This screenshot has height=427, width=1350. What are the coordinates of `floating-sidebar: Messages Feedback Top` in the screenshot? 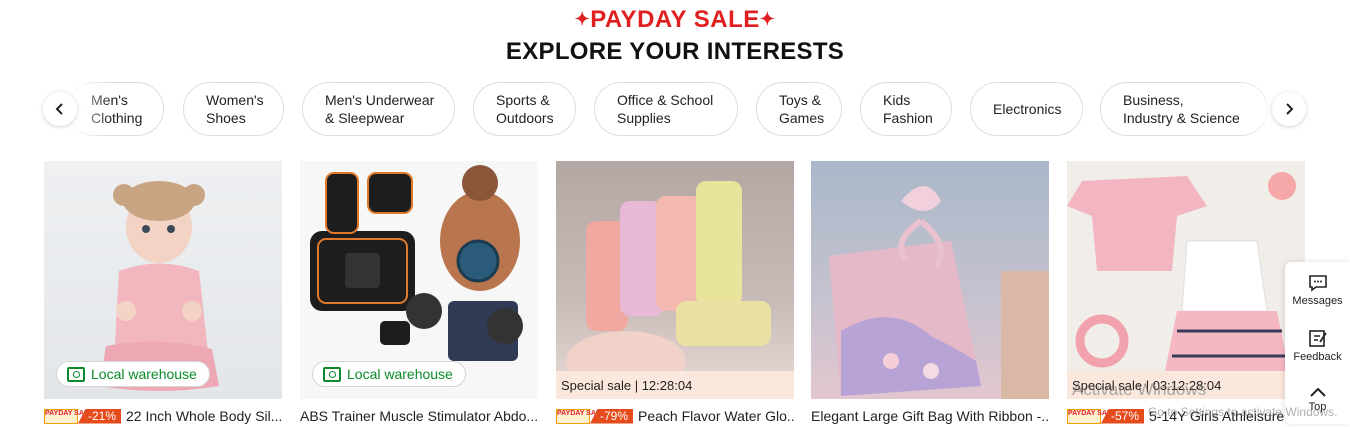 It's located at (1317, 343).